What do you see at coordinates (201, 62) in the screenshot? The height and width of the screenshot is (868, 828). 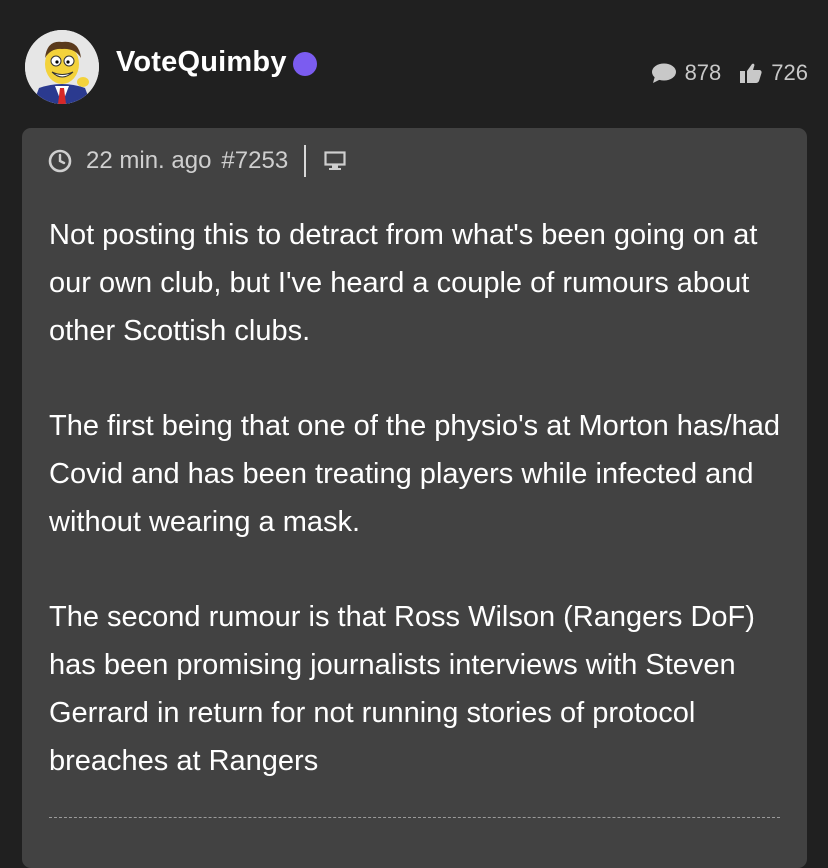 I see `username: VoteQuimby` at bounding box center [201, 62].